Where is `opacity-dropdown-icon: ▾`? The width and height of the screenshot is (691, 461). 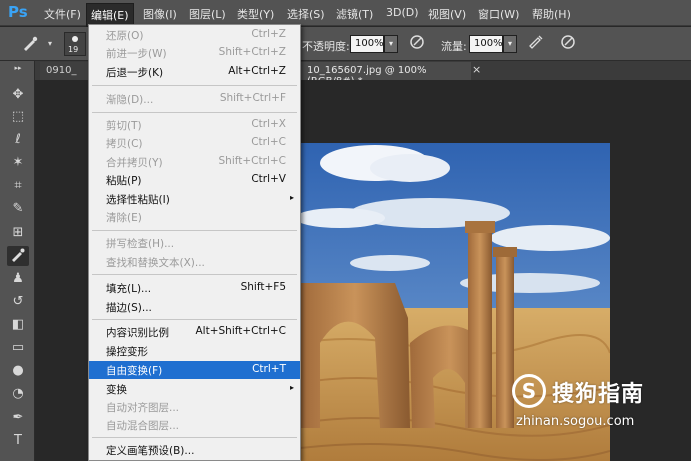
opacity-dropdown-icon: ▾ is located at coordinates (391, 44).